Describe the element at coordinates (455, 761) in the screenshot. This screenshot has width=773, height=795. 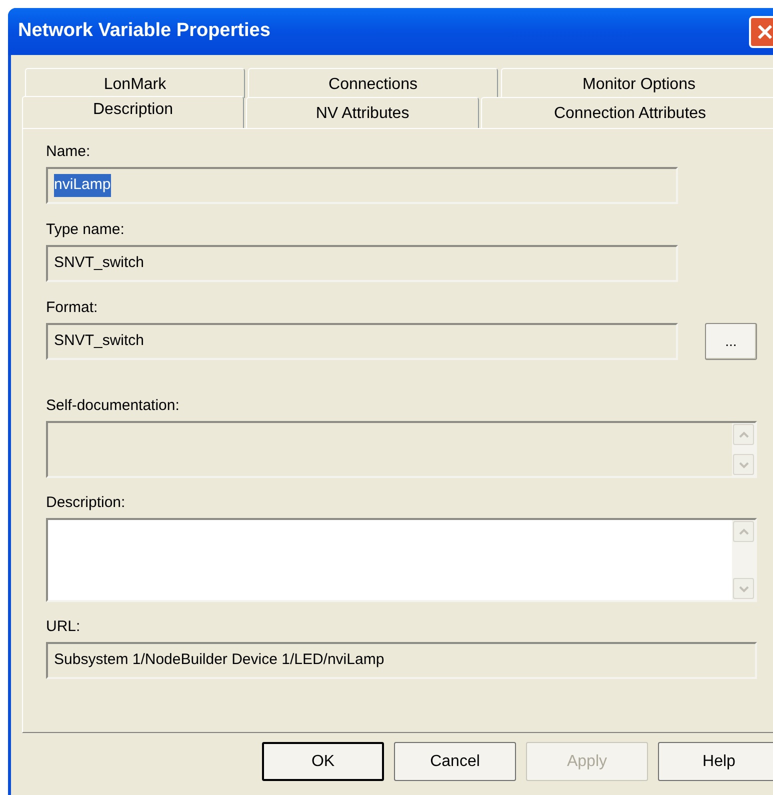
I see `dialog-button: Cancel` at that location.